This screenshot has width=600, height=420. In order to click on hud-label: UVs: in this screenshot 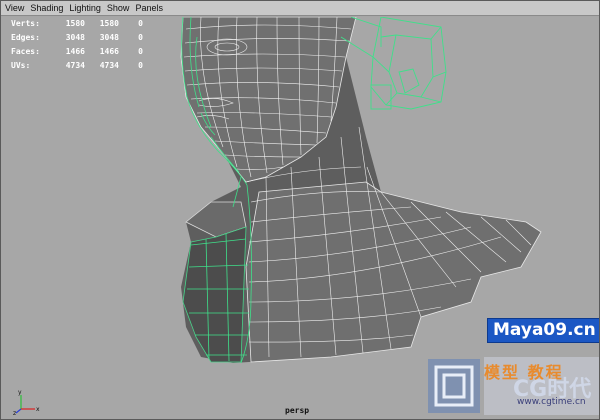, I will do `click(21, 65)`.